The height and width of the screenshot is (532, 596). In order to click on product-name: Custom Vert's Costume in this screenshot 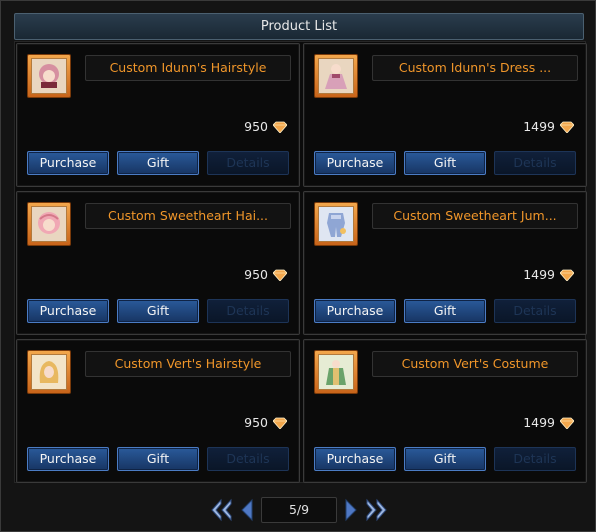, I will do `click(475, 364)`.